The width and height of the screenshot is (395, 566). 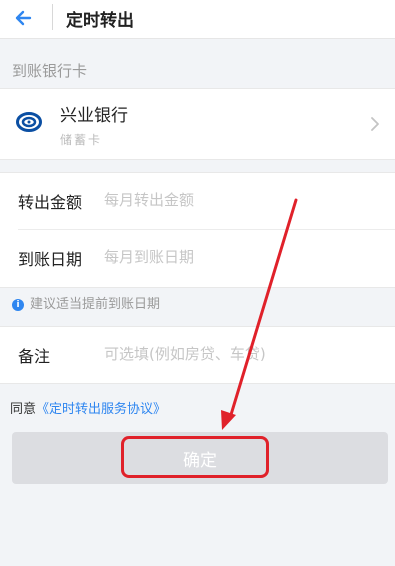 What do you see at coordinates (52, 17) in the screenshot?
I see `header-divider` at bounding box center [52, 17].